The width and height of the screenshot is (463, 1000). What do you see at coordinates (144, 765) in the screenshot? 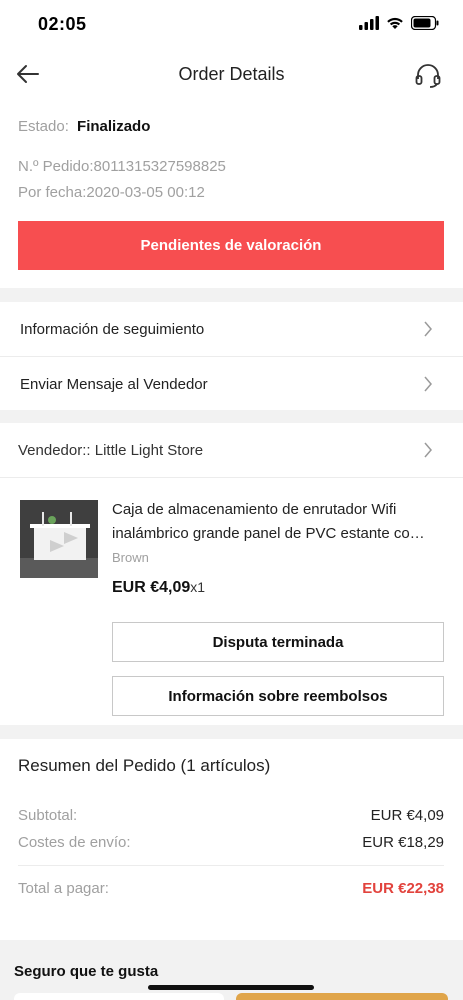
I see `order-summary-title: Resumen del Pedido (1 artículos)` at bounding box center [144, 765].